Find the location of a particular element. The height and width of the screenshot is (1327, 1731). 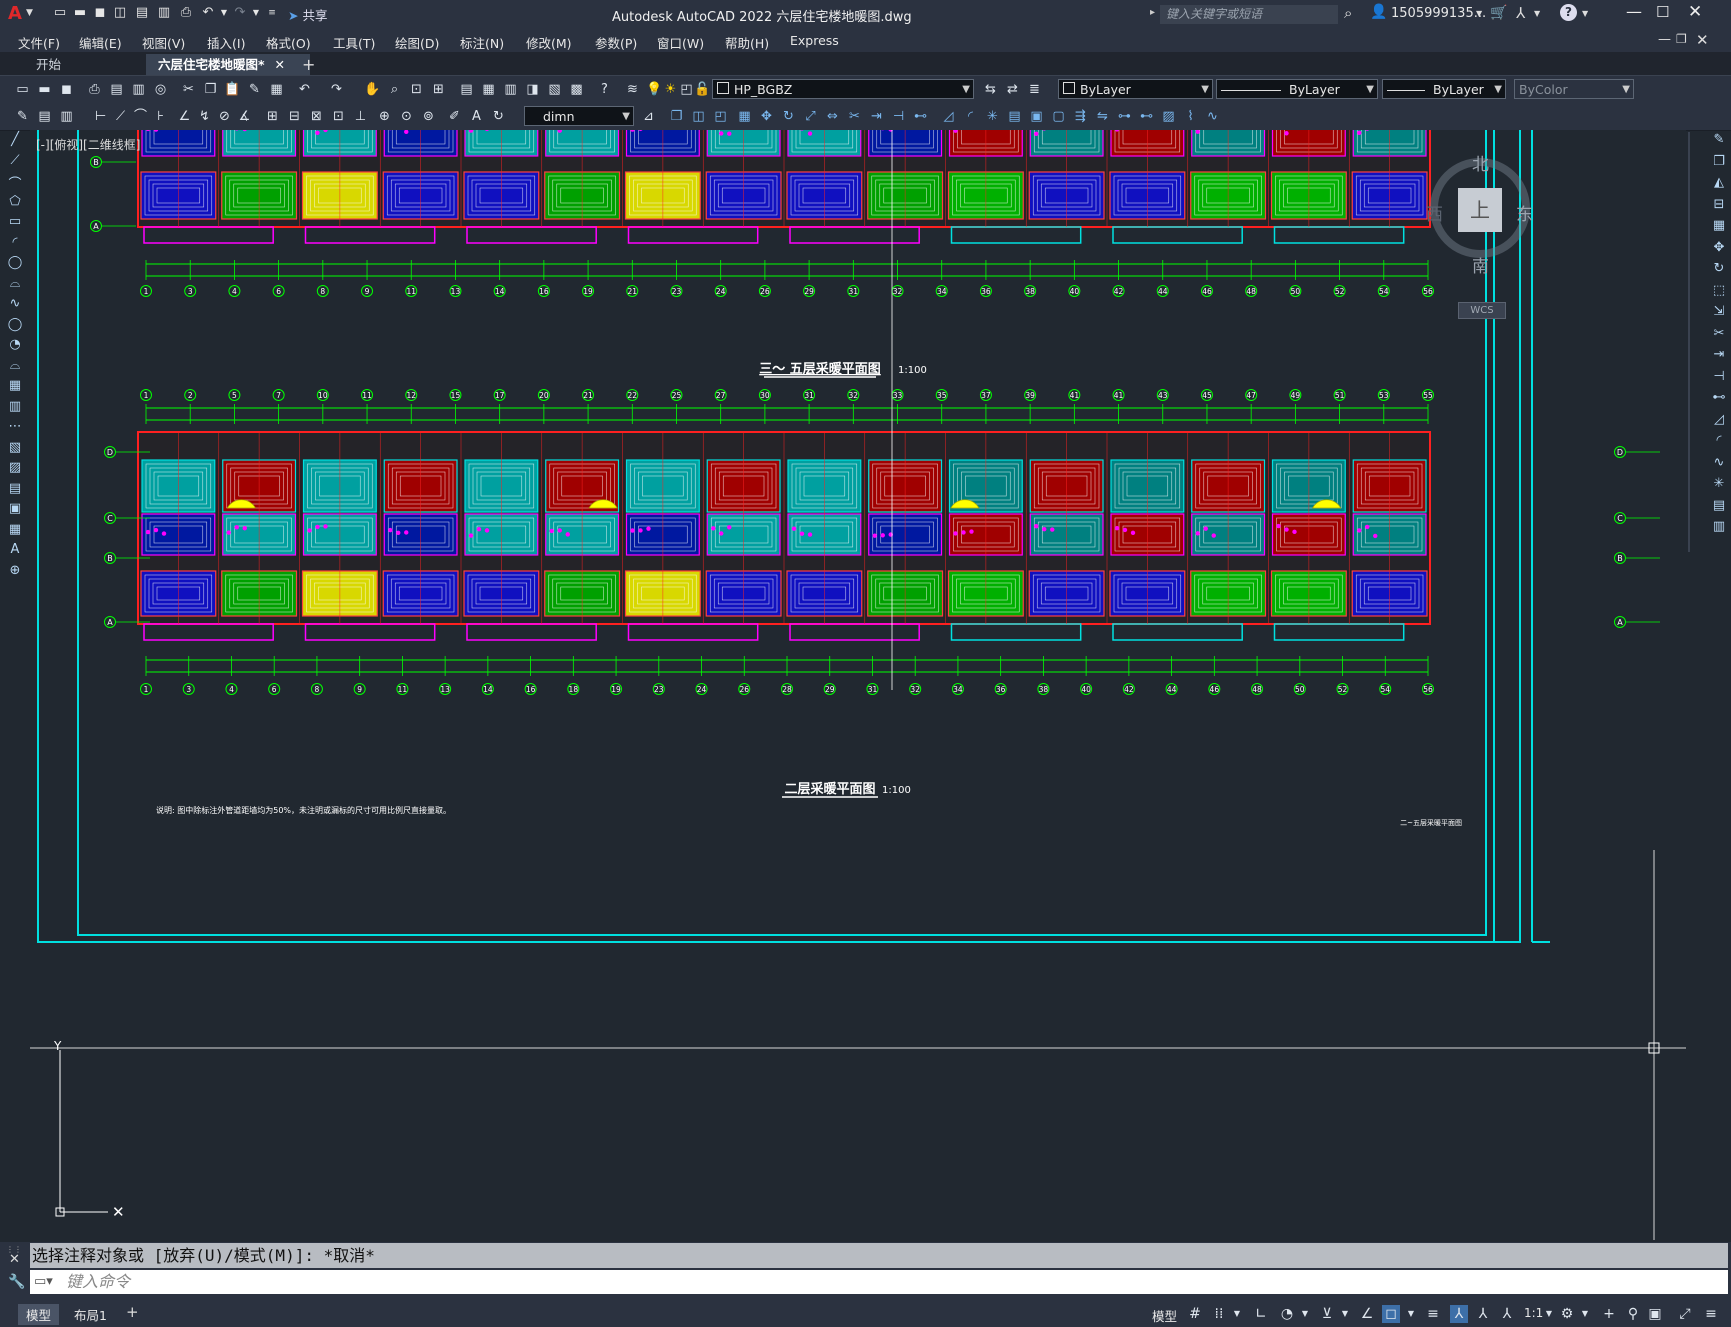

autodesk-app-icon: ⅄ is located at coordinates (1520, 13).